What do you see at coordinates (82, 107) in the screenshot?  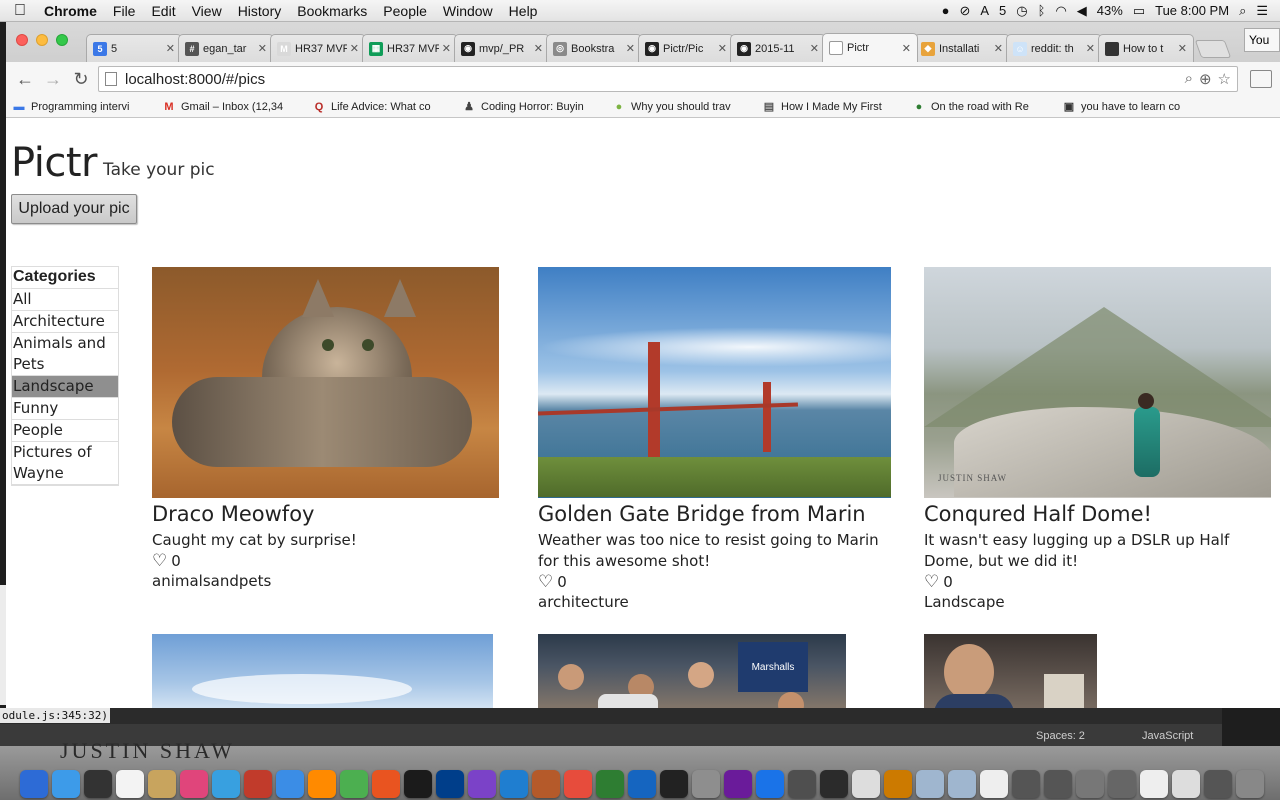 I see `bookmark-item: ▬ Programming intervi` at bounding box center [82, 107].